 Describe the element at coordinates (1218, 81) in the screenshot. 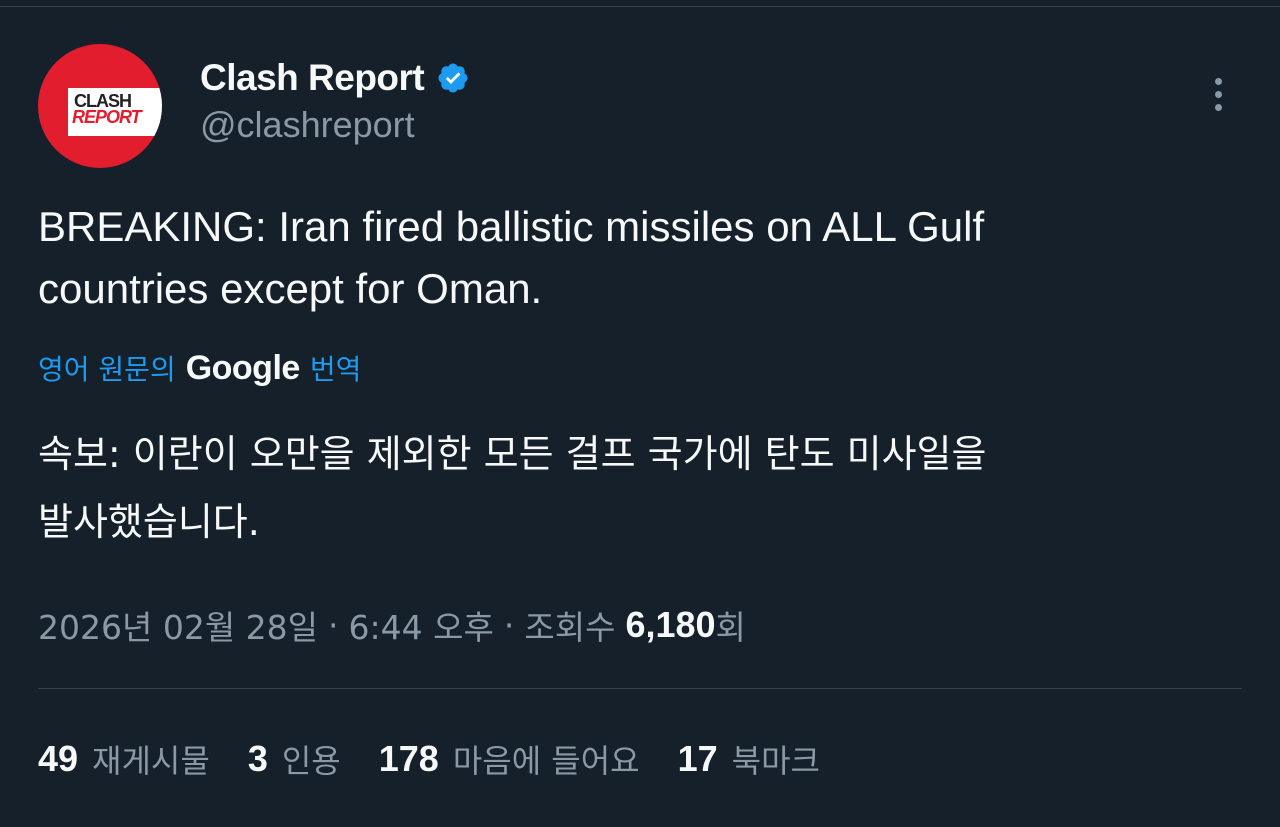

I see `more-options-icon` at that location.